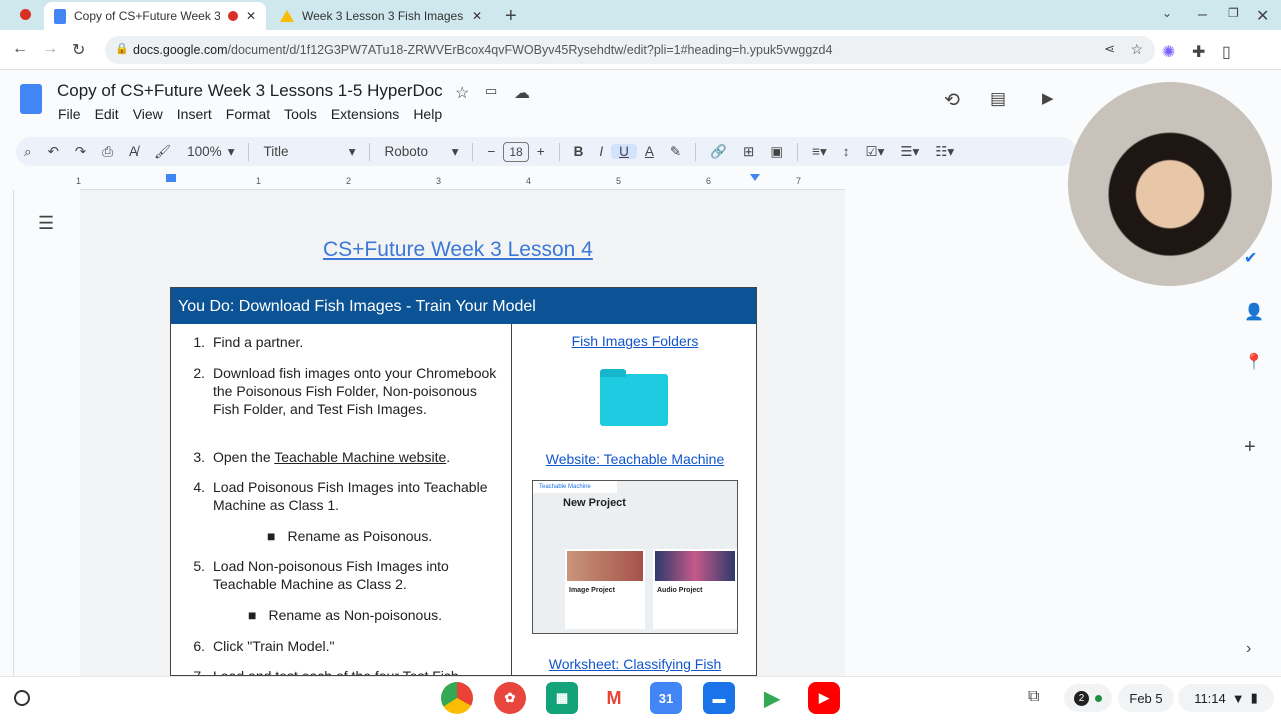 The height and width of the screenshot is (720, 1281). I want to click on redo-icon: ↷, so click(80, 152).